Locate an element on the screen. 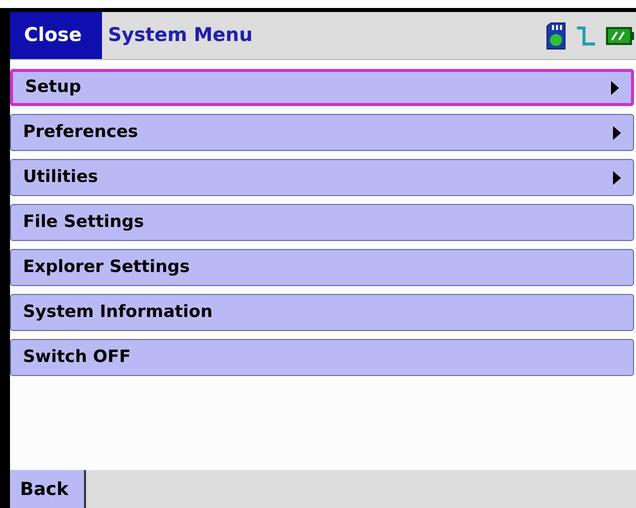  menu-item: File Settings is located at coordinates (322, 222).